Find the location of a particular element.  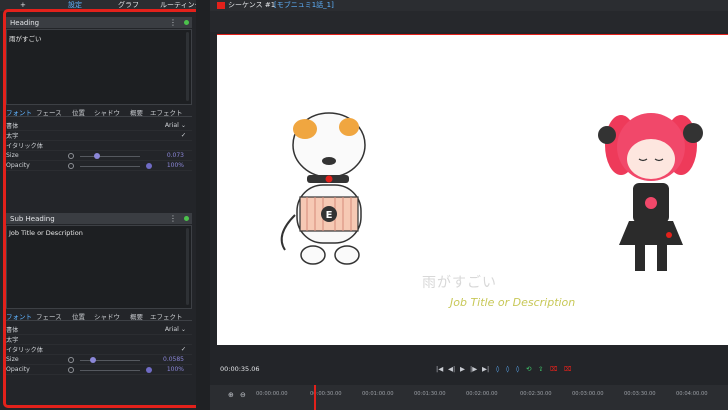

mark-out-icon: ◊ is located at coordinates (507, 369).